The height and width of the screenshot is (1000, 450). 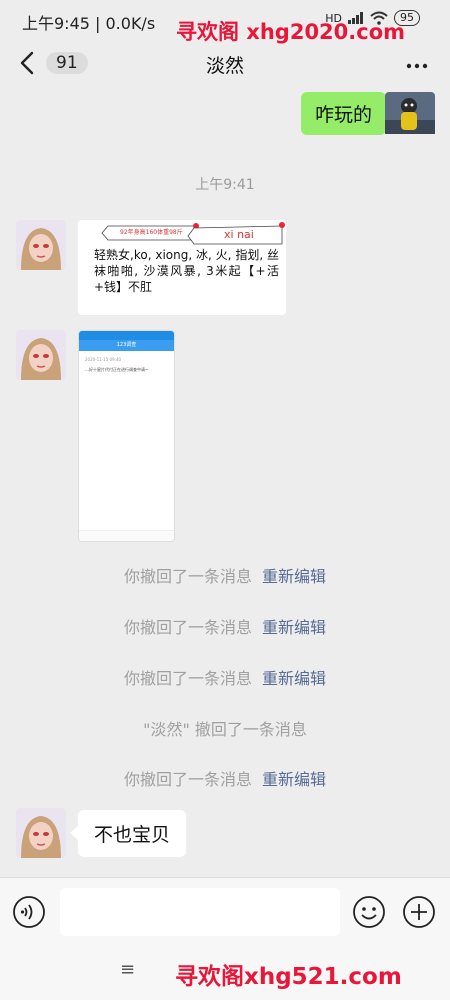 What do you see at coordinates (126, 436) in the screenshot?
I see `screenshot-image-message: 123调查 2020-11-15 09:40 …好十星片代付正在进行调查中请~` at bounding box center [126, 436].